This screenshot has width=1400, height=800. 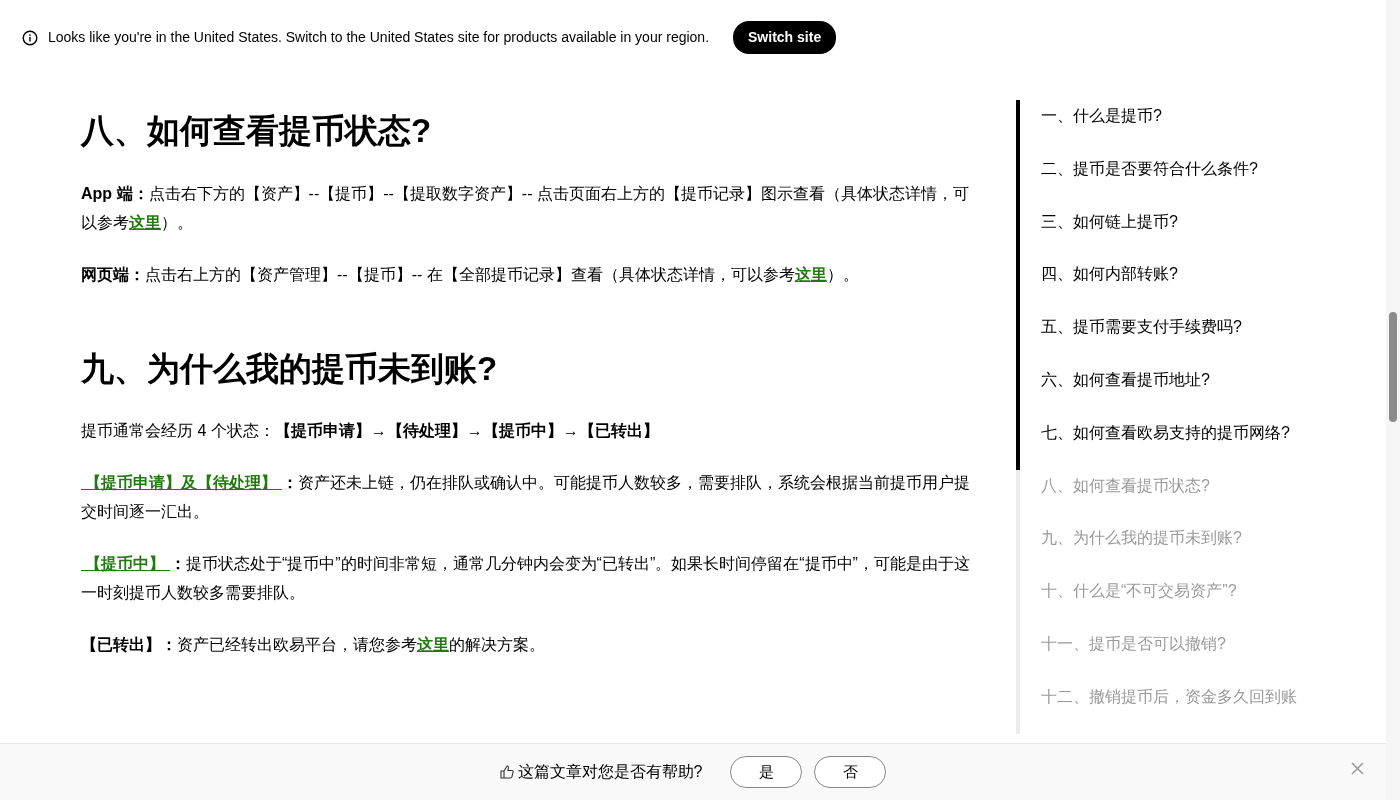 I want to click on feedback-question: 这篇文章对您是否有帮助?, so click(x=610, y=772).